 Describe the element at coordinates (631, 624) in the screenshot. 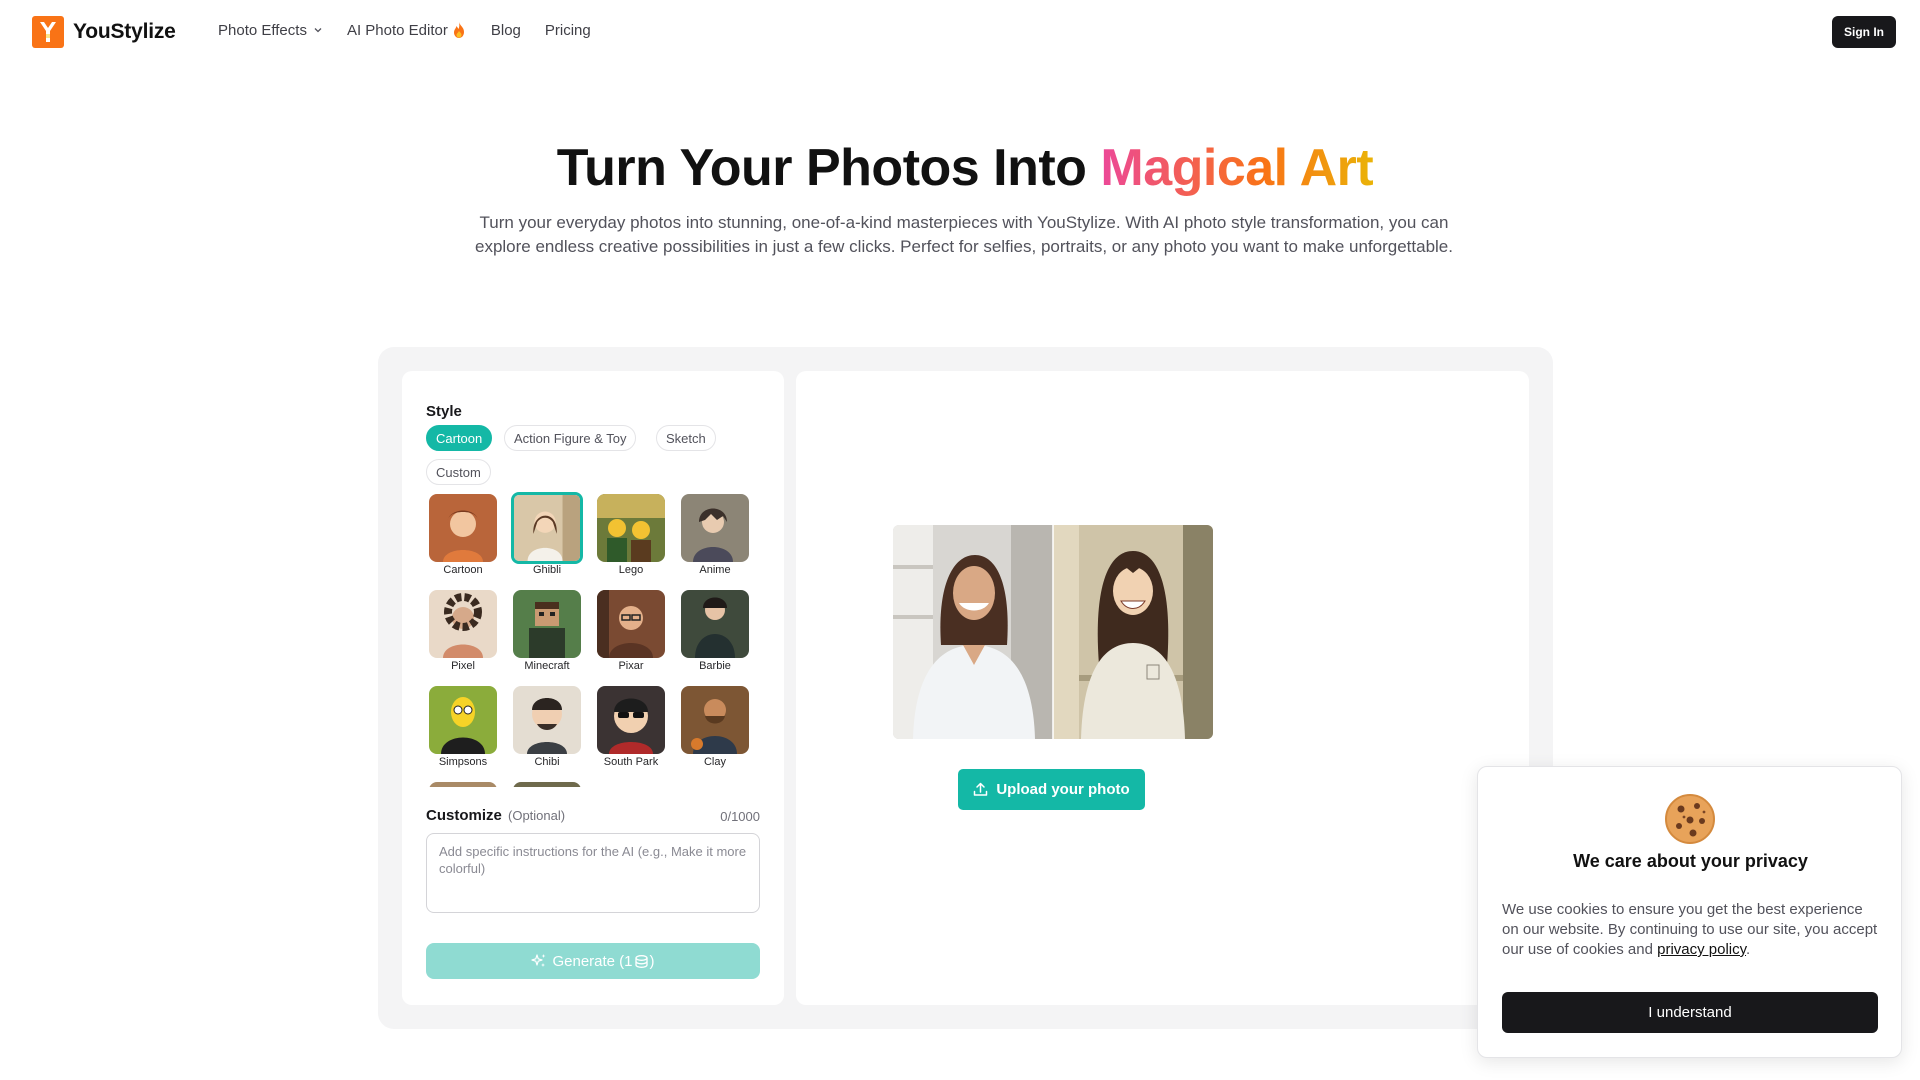

I see `style-thumb-pixar` at that location.